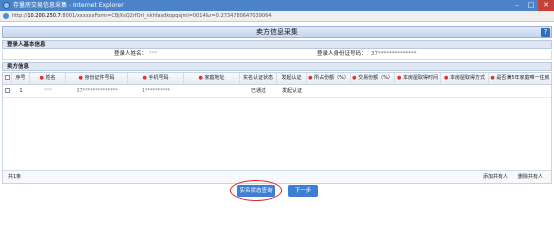 The image size is (554, 240). I want to click on col-header: ● 本房屋取得时间, so click(418, 78).